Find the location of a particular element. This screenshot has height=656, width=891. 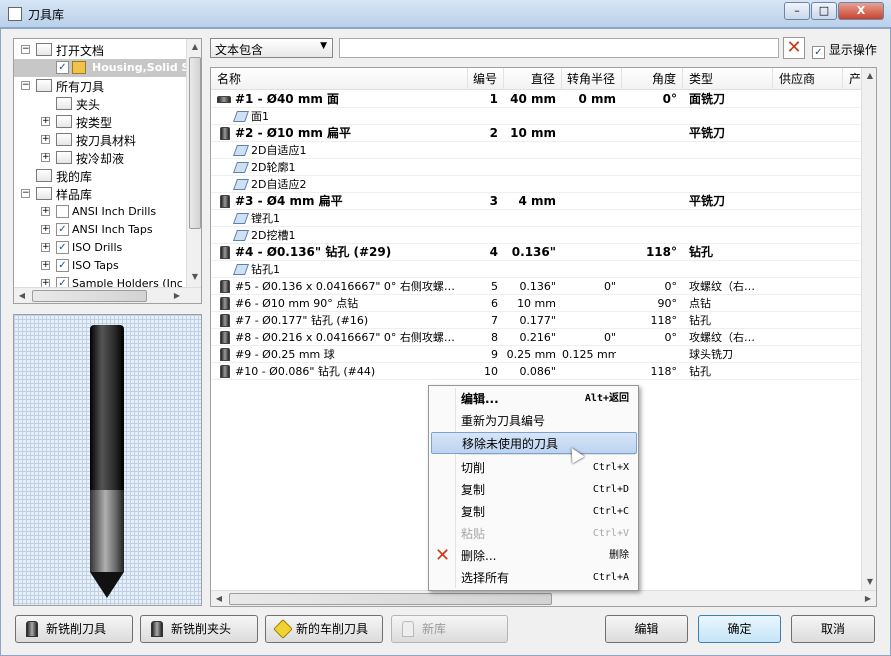

tree-item: 夹头 is located at coordinates (100, 104).